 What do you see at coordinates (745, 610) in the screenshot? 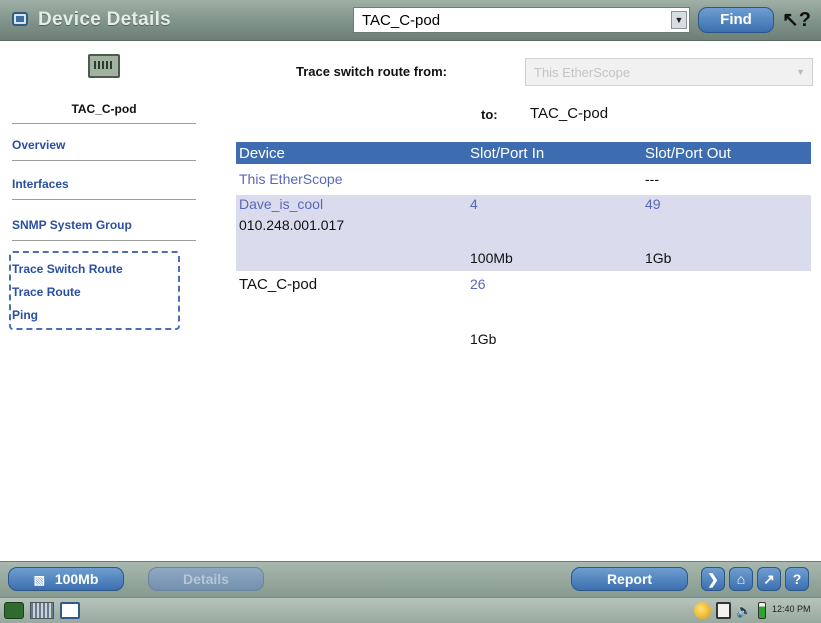
I see `speaker-icon: 🔈` at bounding box center [745, 610].